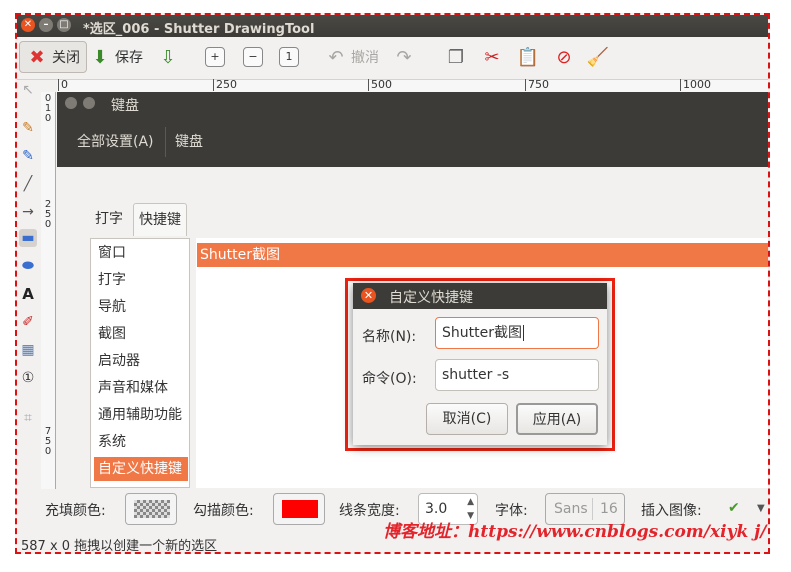 This screenshot has height=572, width=791. Describe the element at coordinates (523, 333) in the screenshot. I see `text-cursor` at that location.